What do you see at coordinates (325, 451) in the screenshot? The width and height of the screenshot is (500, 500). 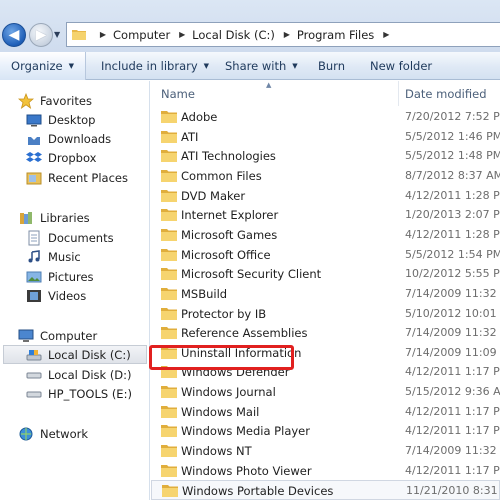 I see `file-row: Windows NT 7/14/2009 11:32 AM` at bounding box center [325, 451].